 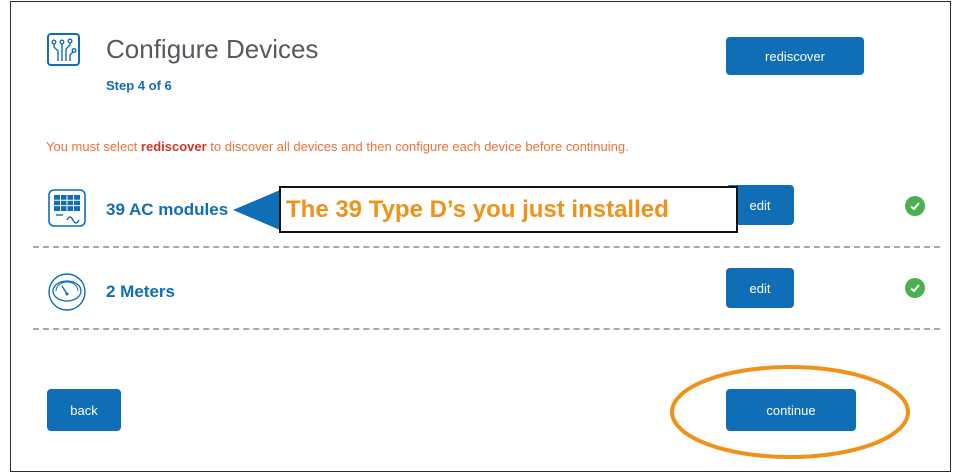 What do you see at coordinates (67, 292) in the screenshot?
I see `meter-gauge-icon` at bounding box center [67, 292].